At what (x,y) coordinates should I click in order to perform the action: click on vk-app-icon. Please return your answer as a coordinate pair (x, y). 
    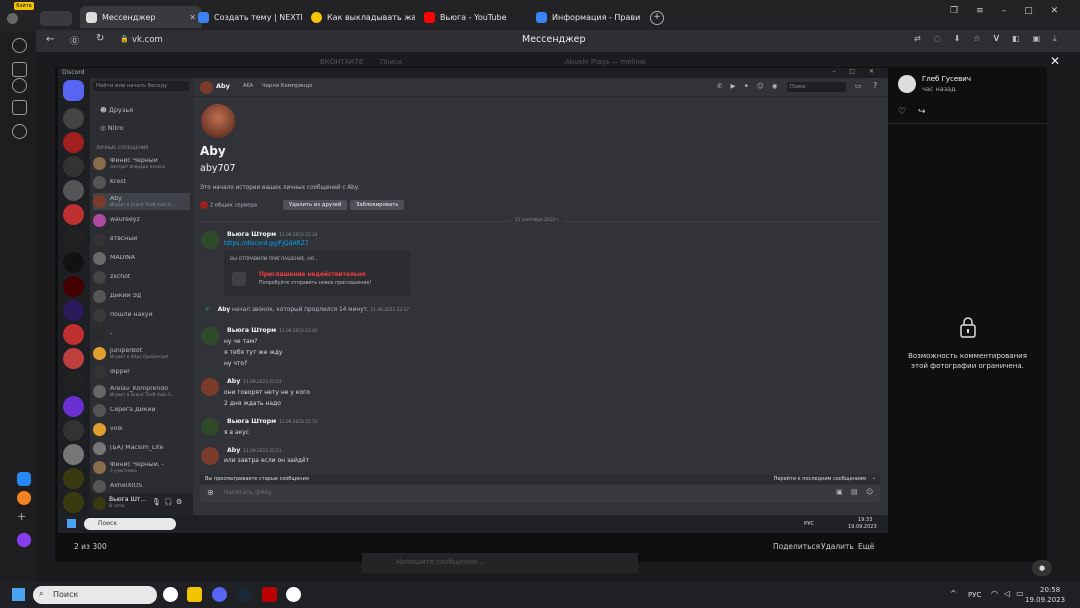
    Looking at the image, I should click on (24, 479).